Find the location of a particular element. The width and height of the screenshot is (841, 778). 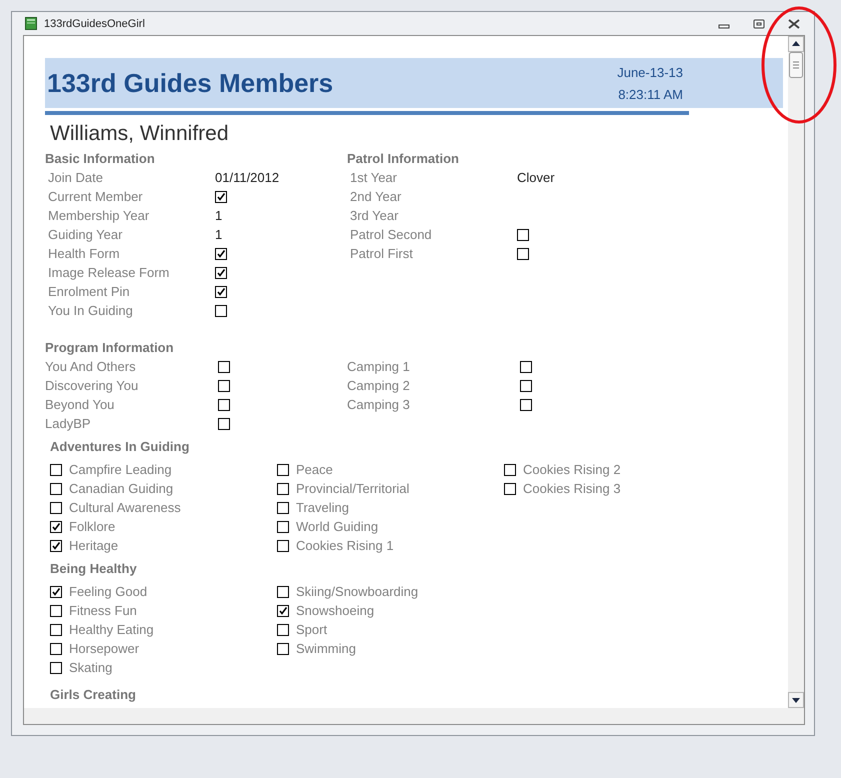

field-label: 2nd Year is located at coordinates (375, 196).